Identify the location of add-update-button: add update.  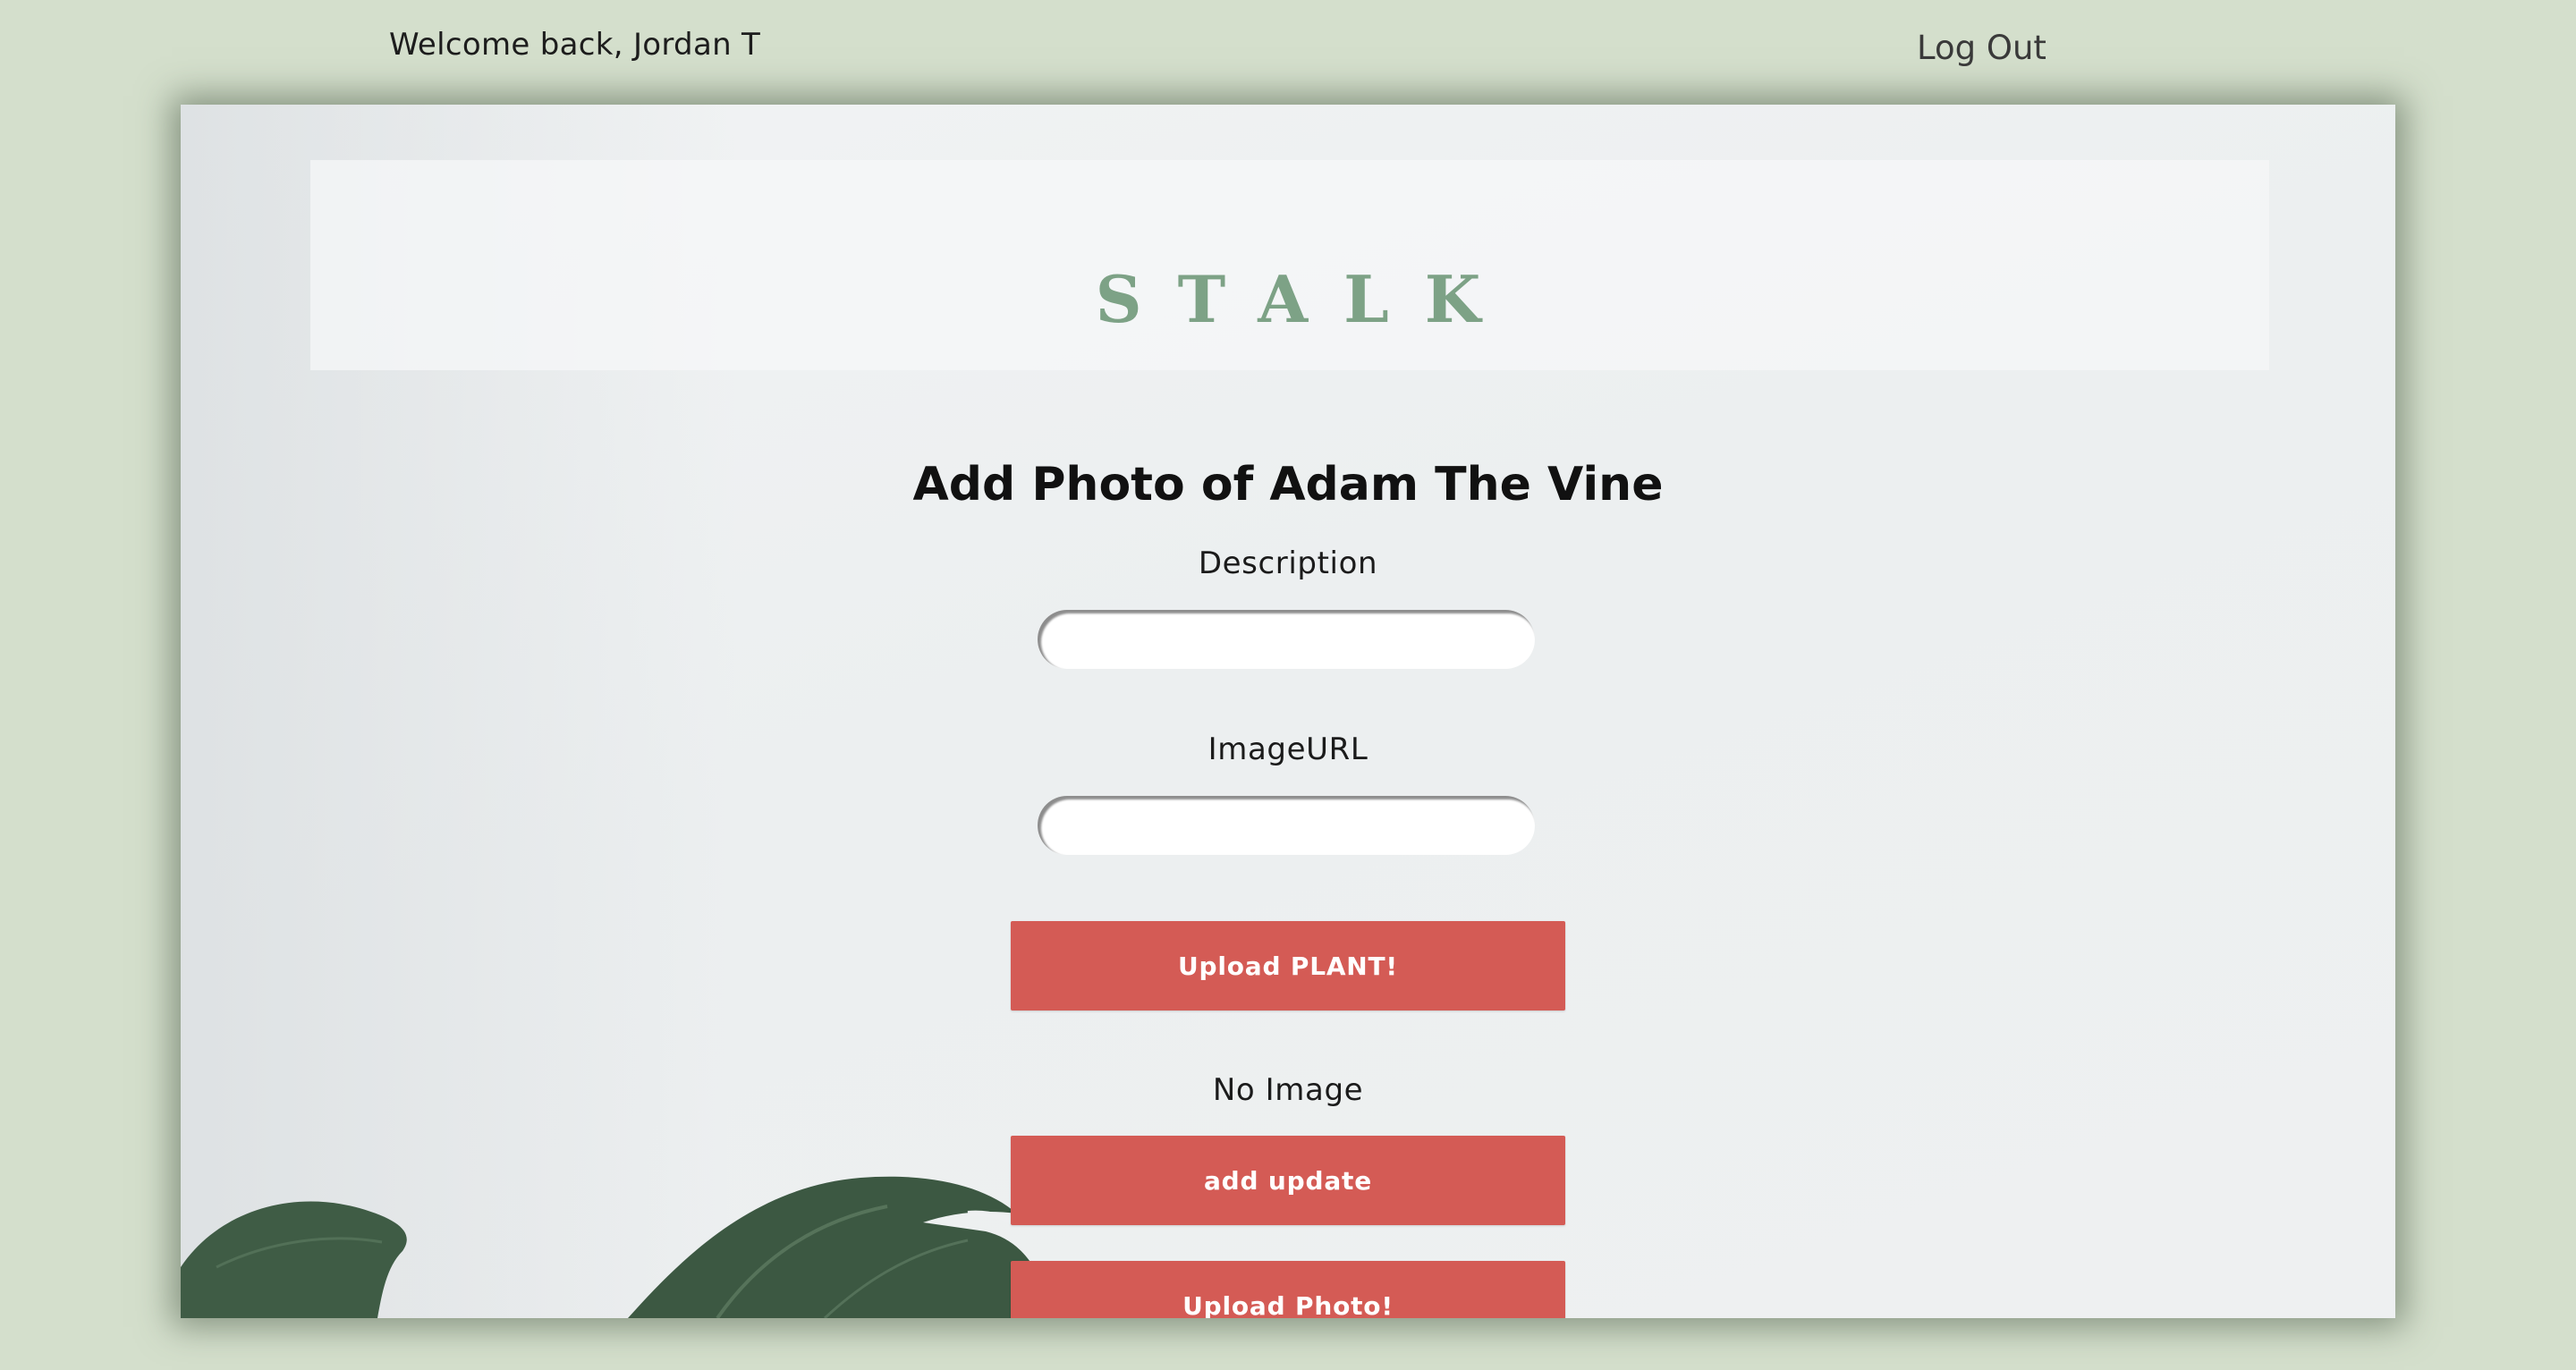
(1288, 1180).